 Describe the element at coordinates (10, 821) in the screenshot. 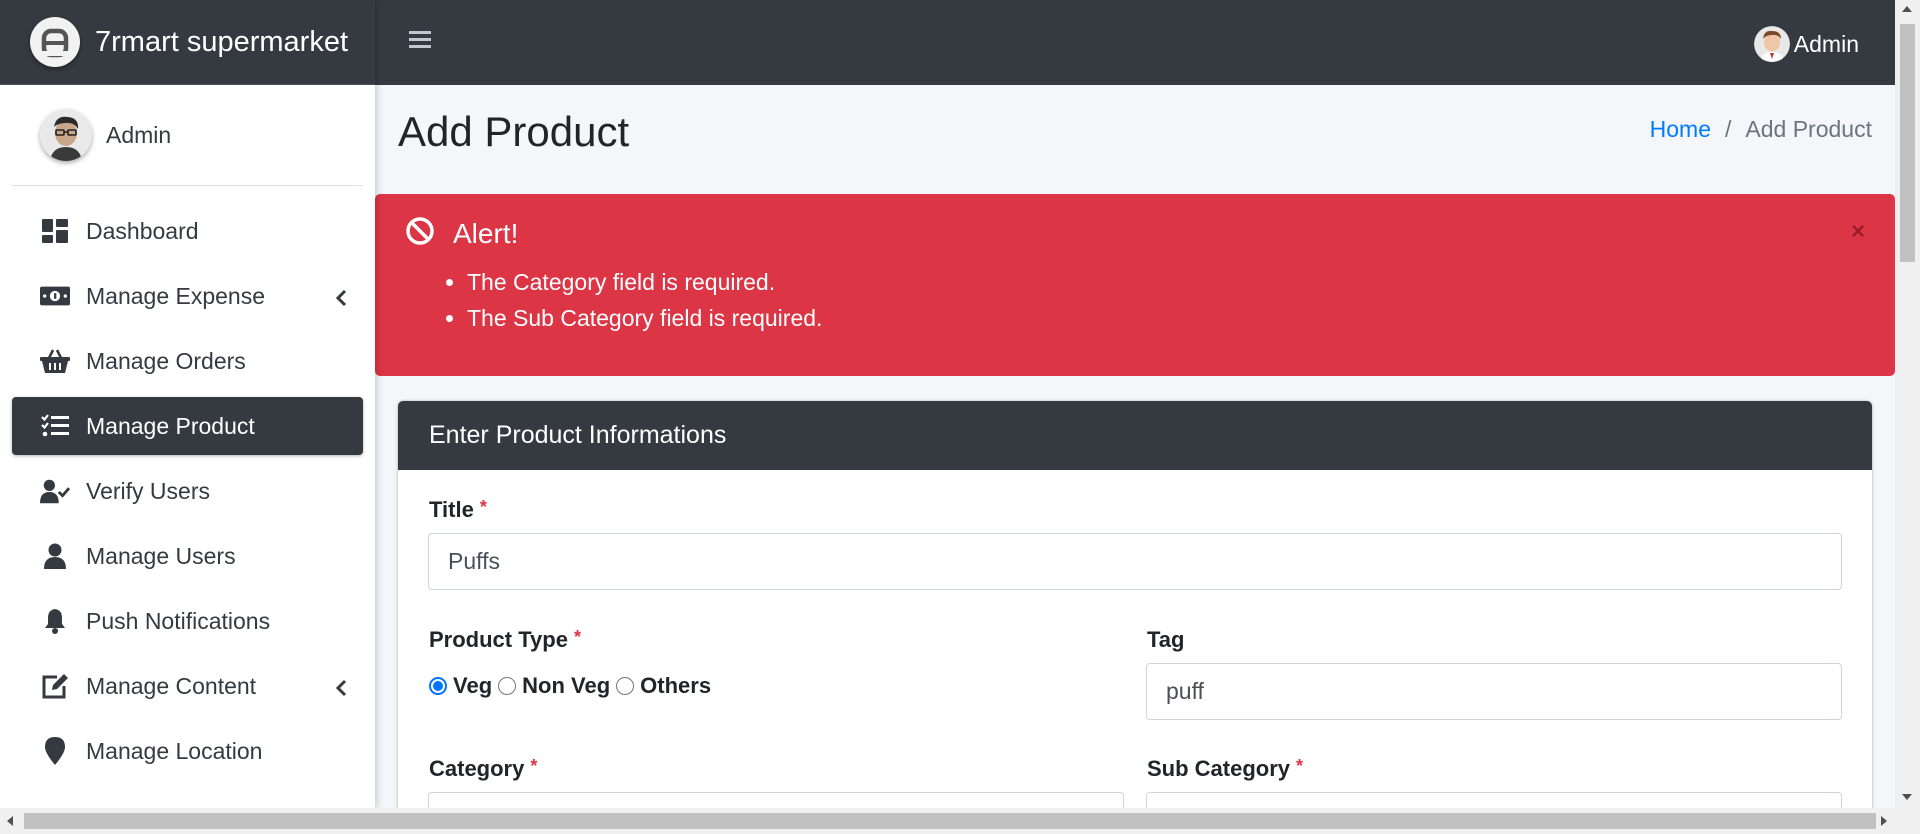

I see `scroll-left-arrow-icon` at that location.